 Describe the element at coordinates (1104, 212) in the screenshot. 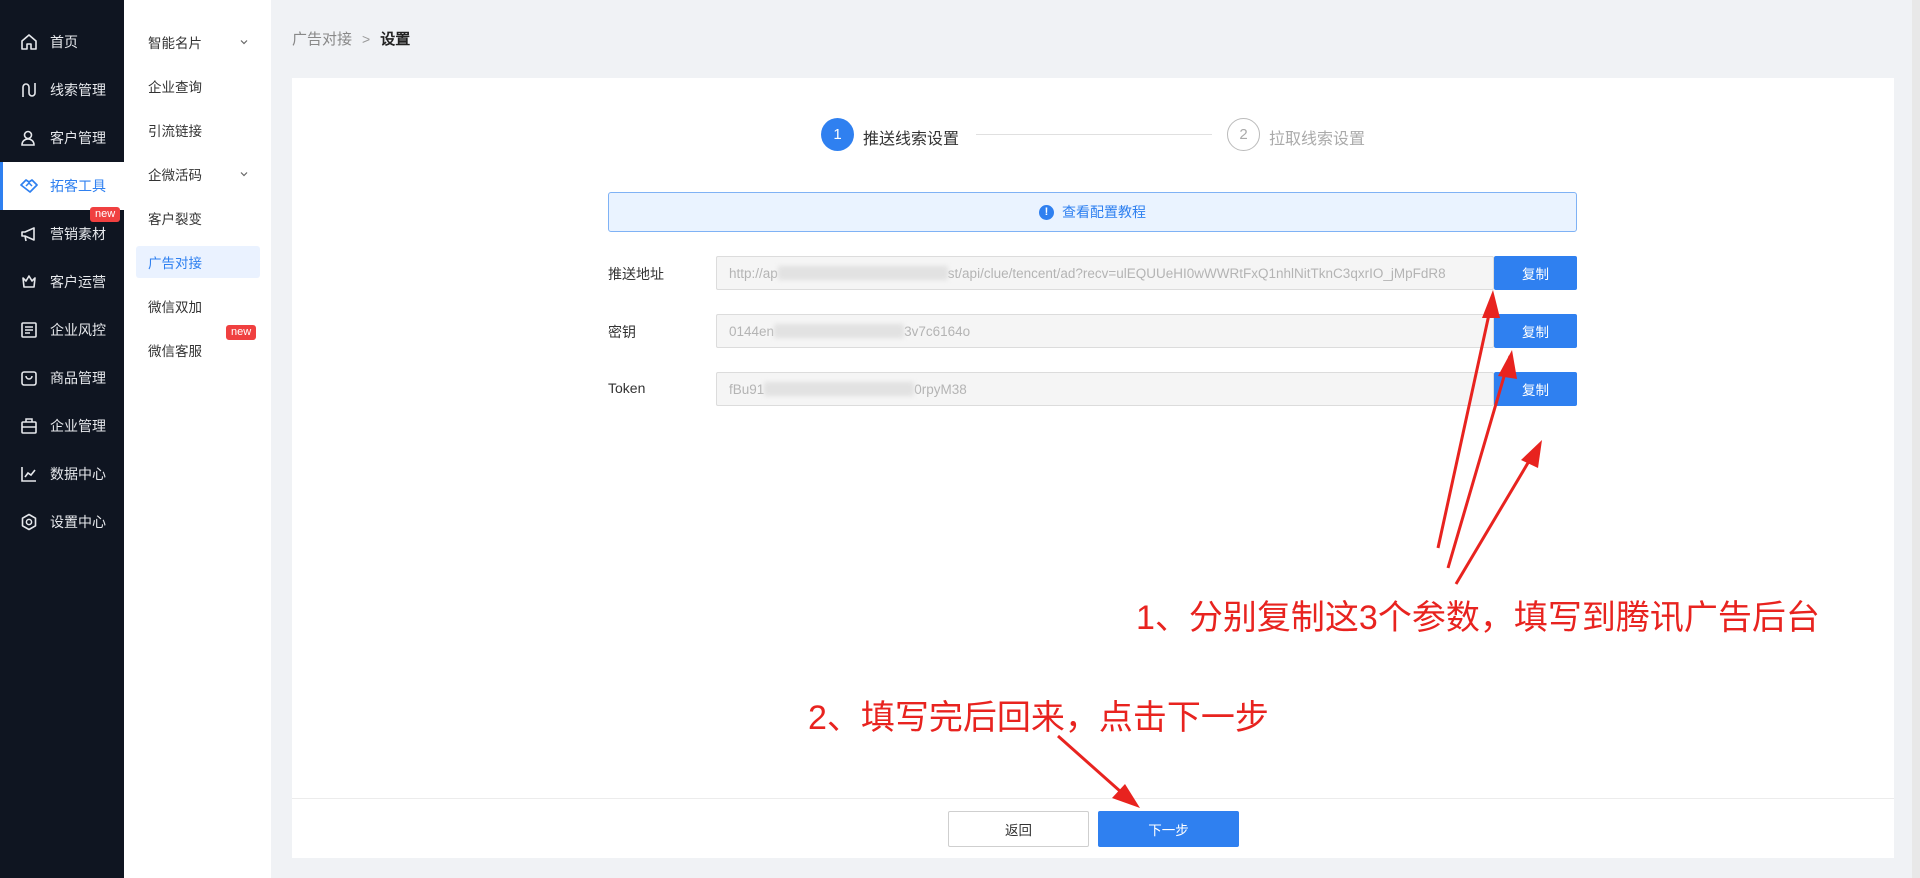

I see `tutorial-link-text: 查看配置教程` at that location.